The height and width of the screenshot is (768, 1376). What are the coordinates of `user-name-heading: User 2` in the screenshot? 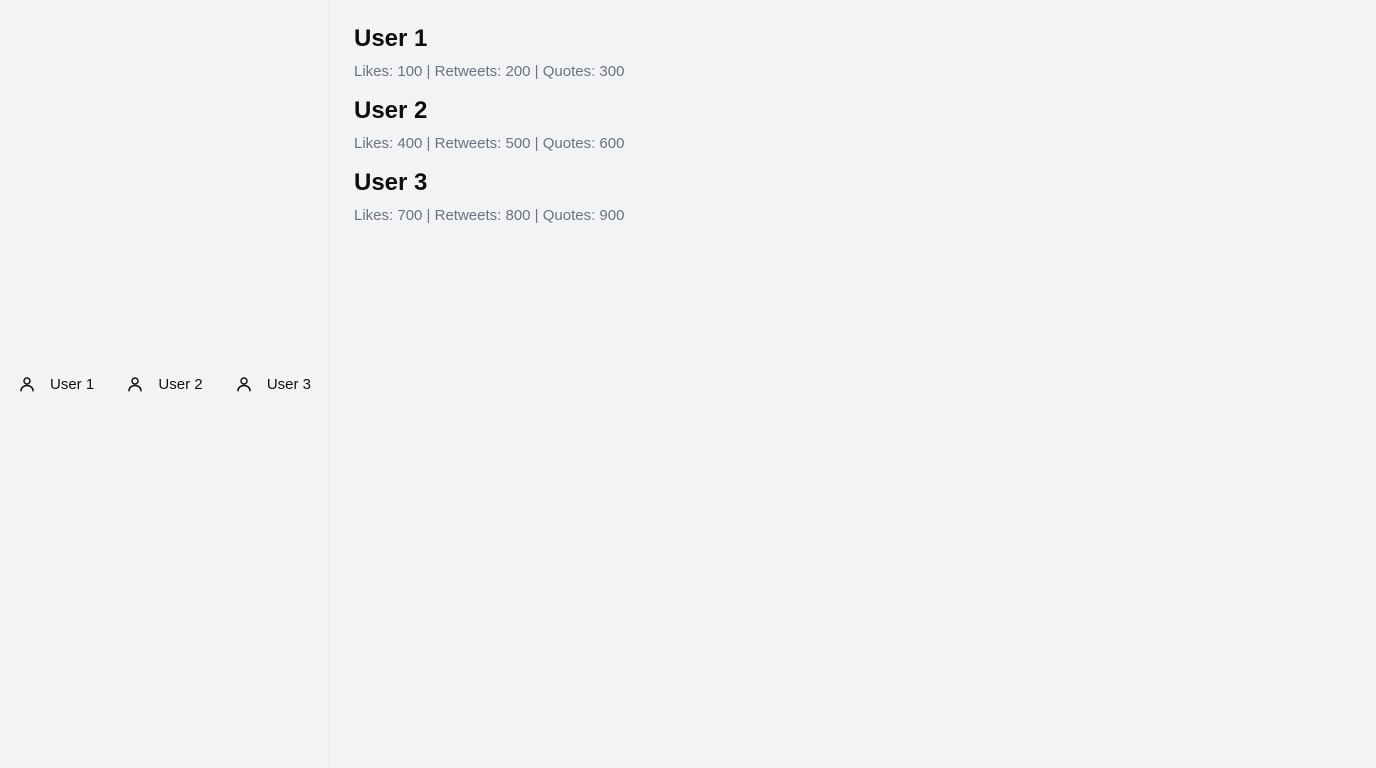 It's located at (391, 110).